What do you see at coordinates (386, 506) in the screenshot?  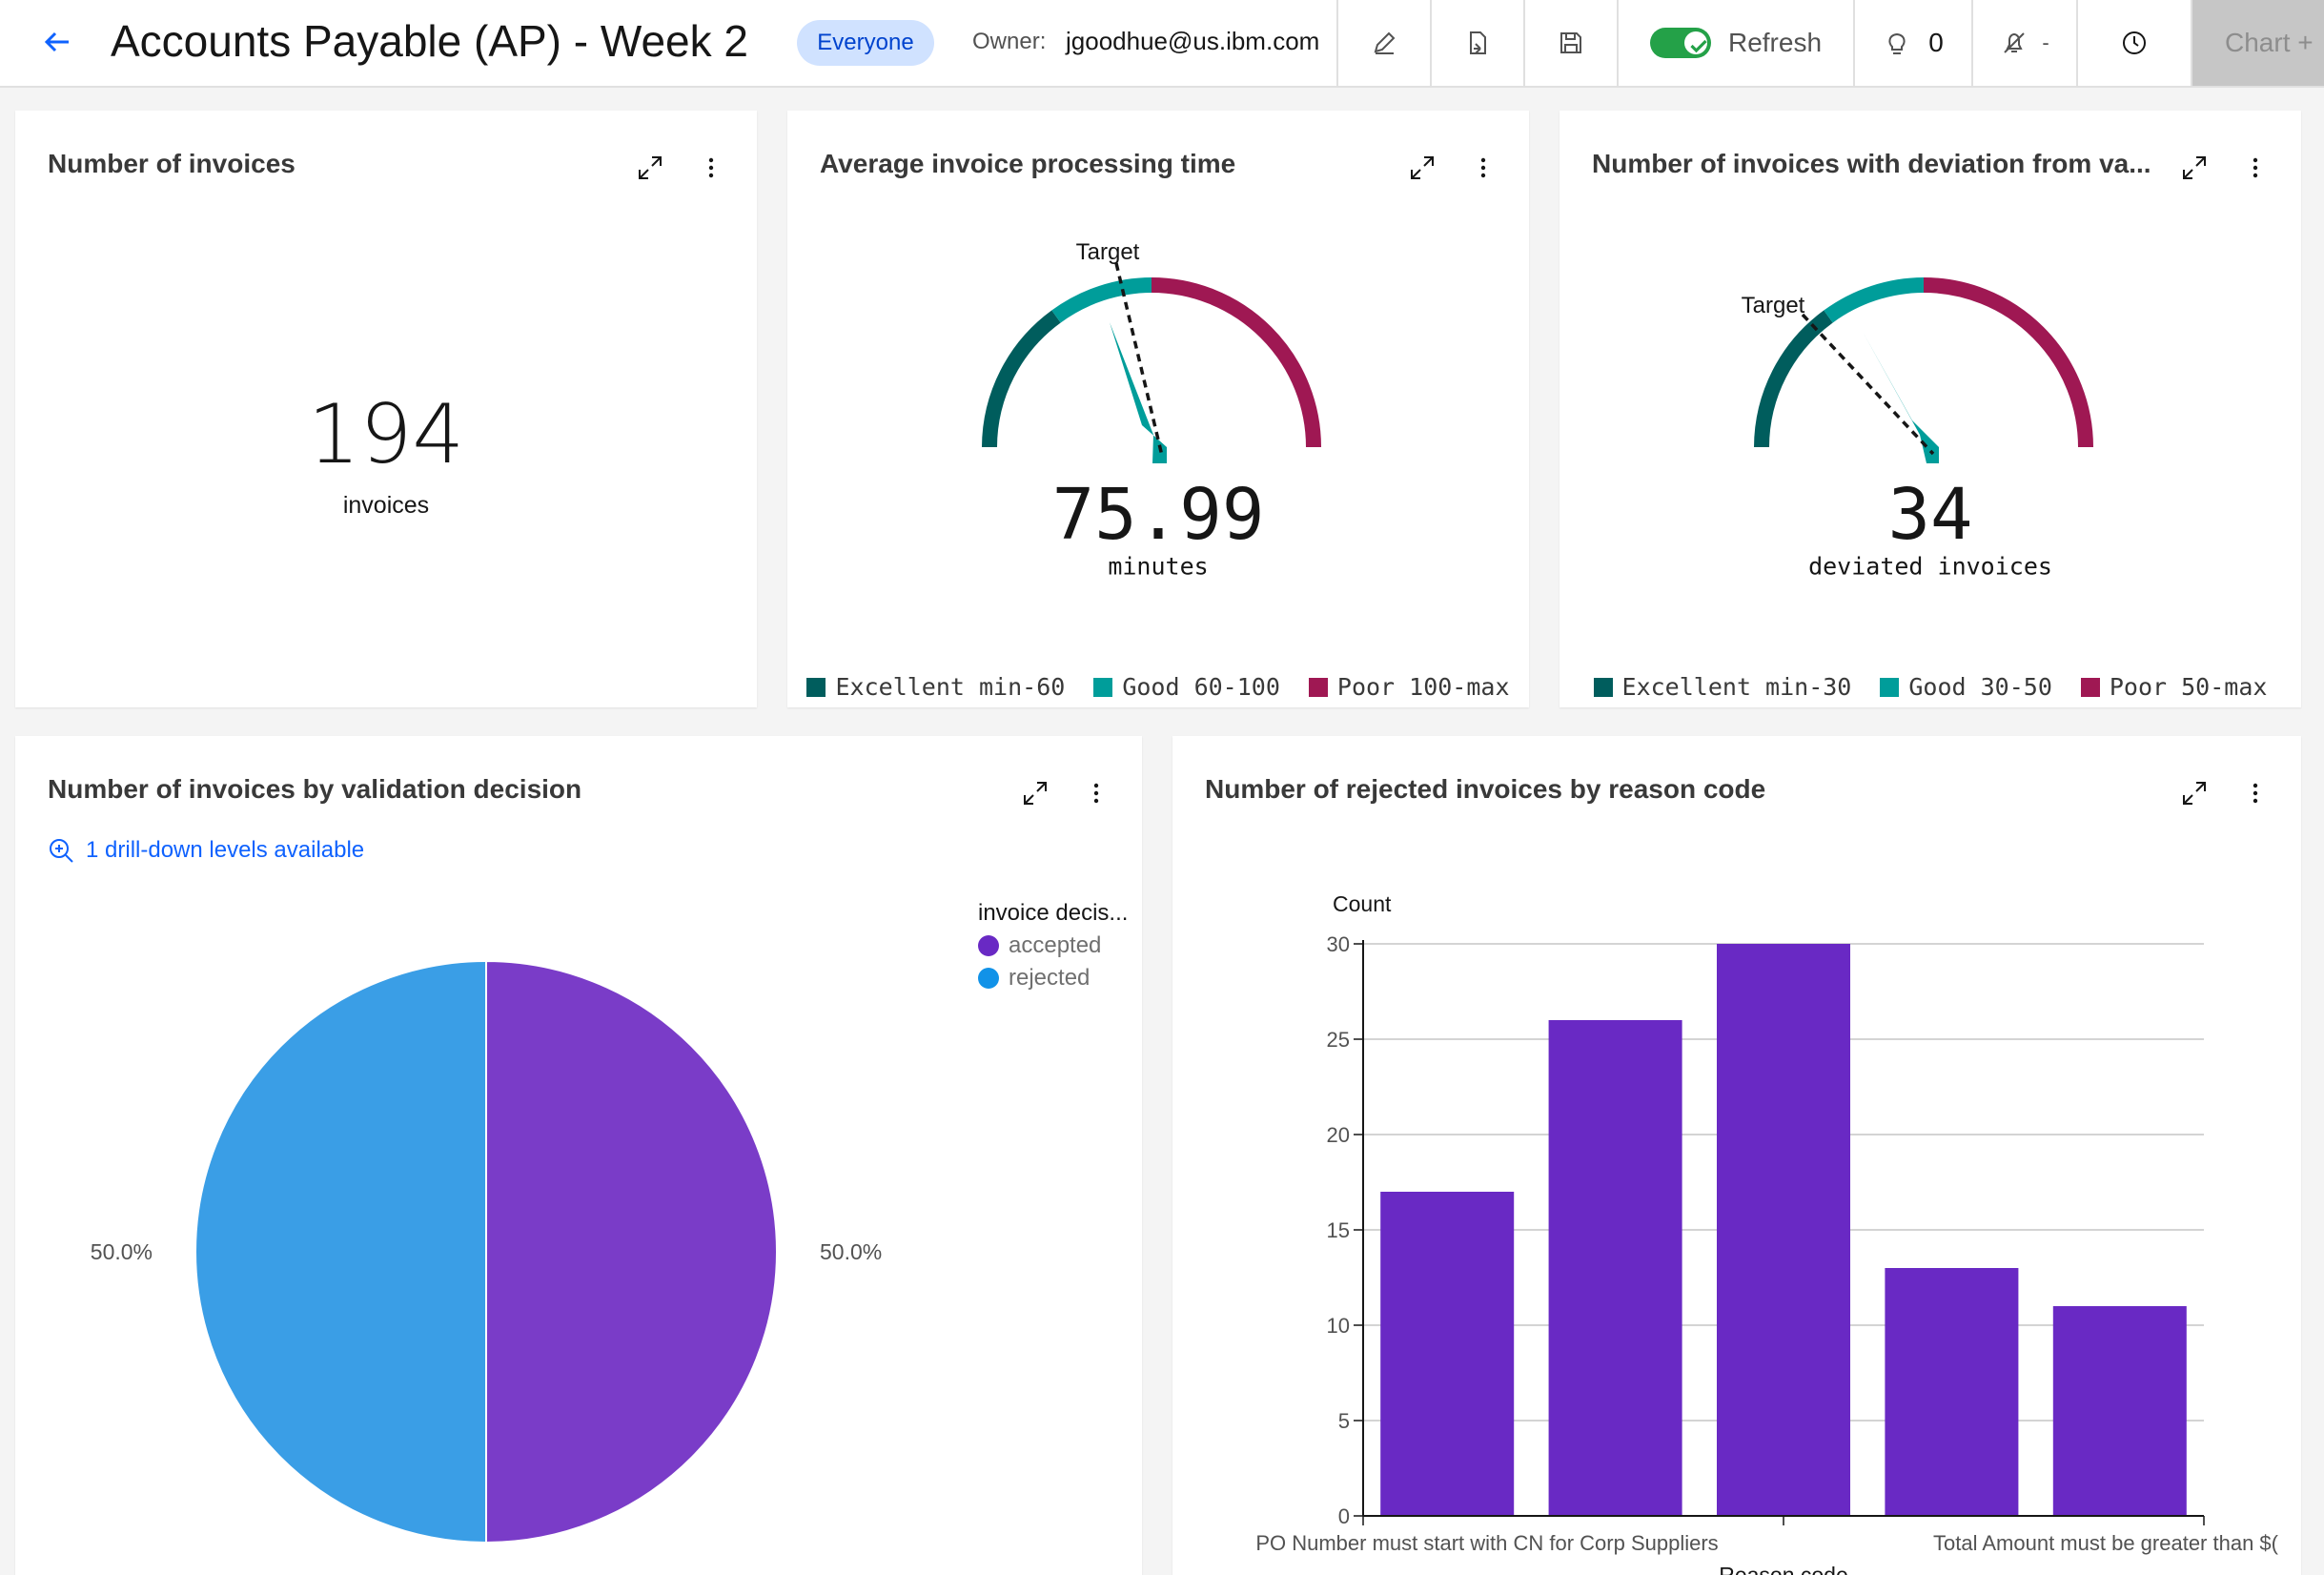 I see `kpi-unit: invoices` at bounding box center [386, 506].